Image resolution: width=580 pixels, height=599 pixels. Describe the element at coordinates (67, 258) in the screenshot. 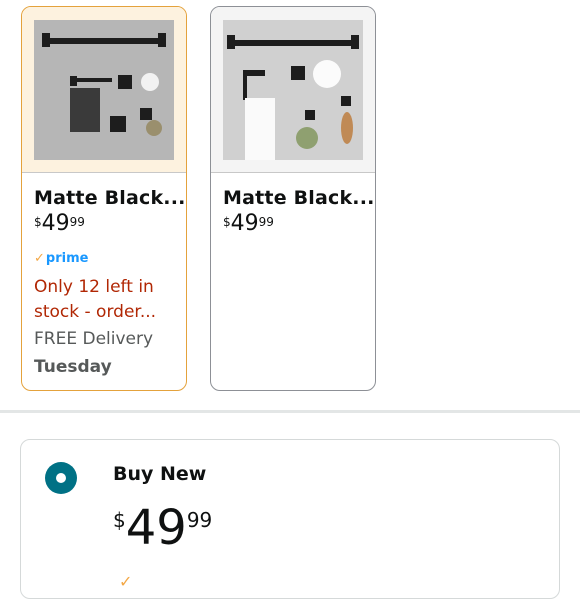

I see `prime-label: prime` at that location.